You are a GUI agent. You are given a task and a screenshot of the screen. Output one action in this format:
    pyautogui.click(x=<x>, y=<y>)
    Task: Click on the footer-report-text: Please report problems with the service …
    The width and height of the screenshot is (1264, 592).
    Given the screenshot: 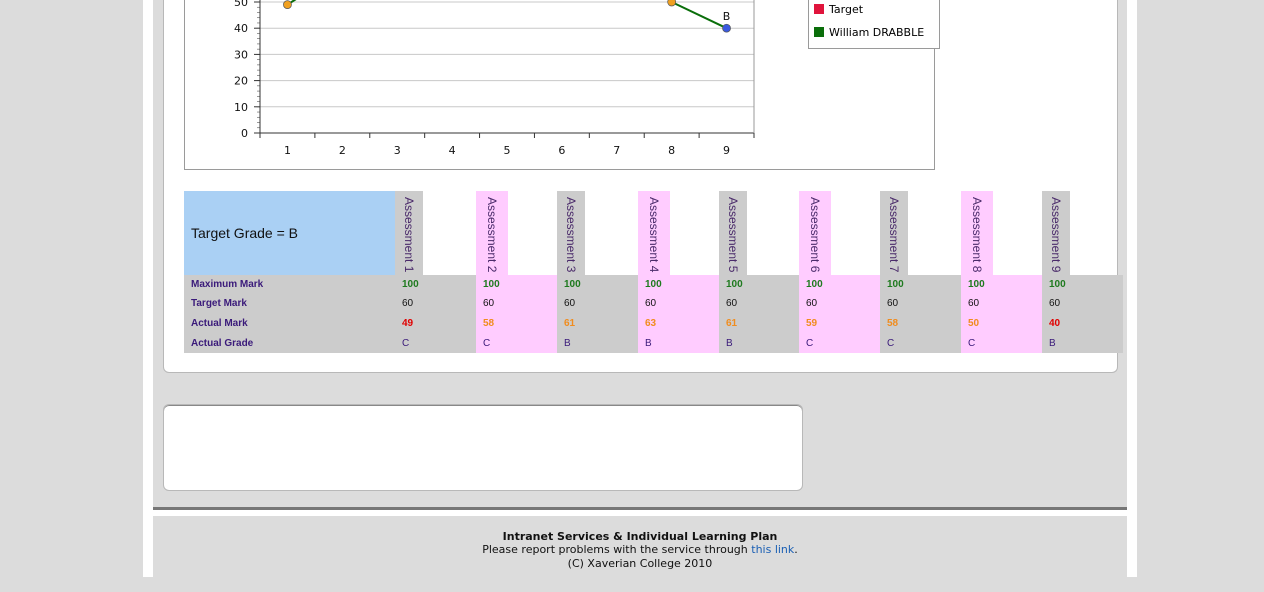 What is the action you would take?
    pyautogui.click(x=617, y=549)
    